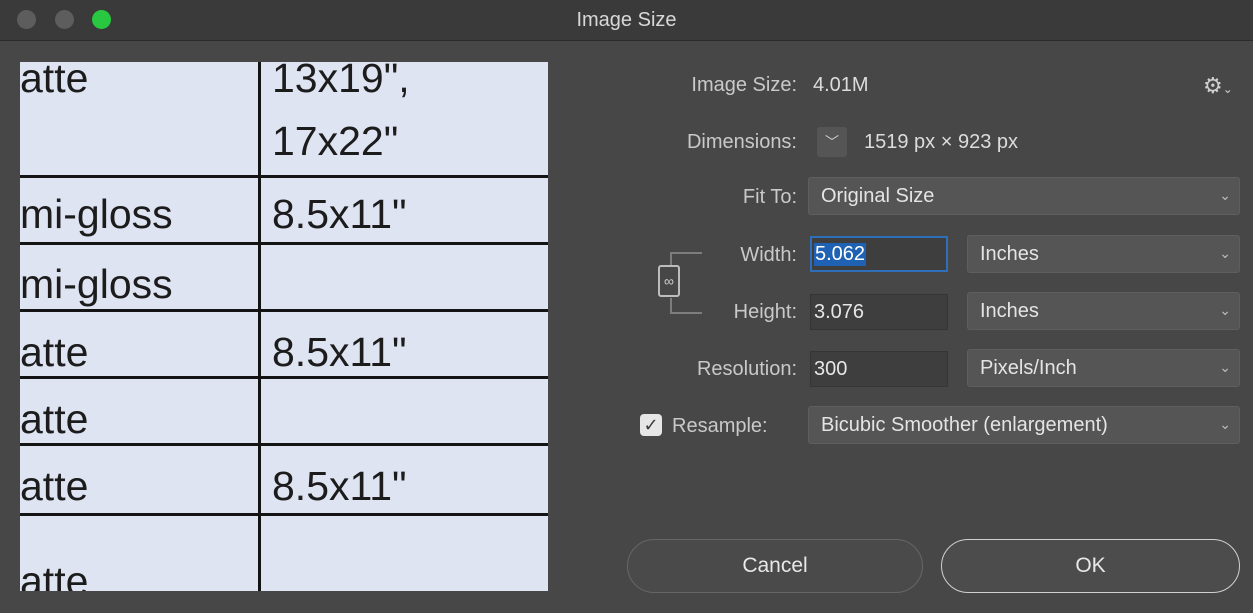 The height and width of the screenshot is (613, 1253). I want to click on link-bracket-top, so click(686, 259).